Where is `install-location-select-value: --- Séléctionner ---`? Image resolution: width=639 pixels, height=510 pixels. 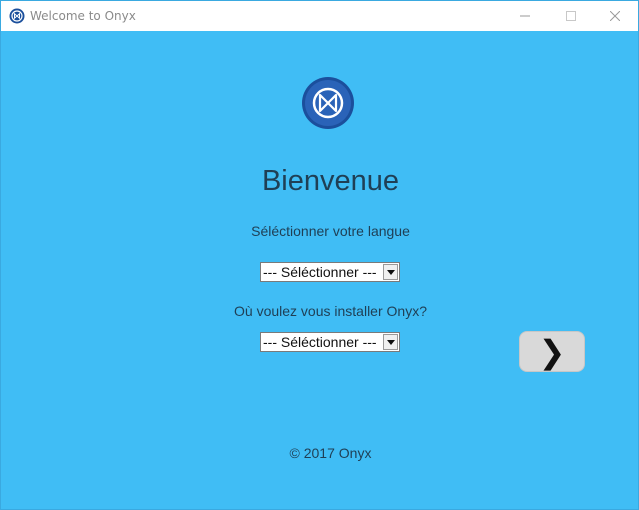 install-location-select-value: --- Séléctionner --- is located at coordinates (320, 342).